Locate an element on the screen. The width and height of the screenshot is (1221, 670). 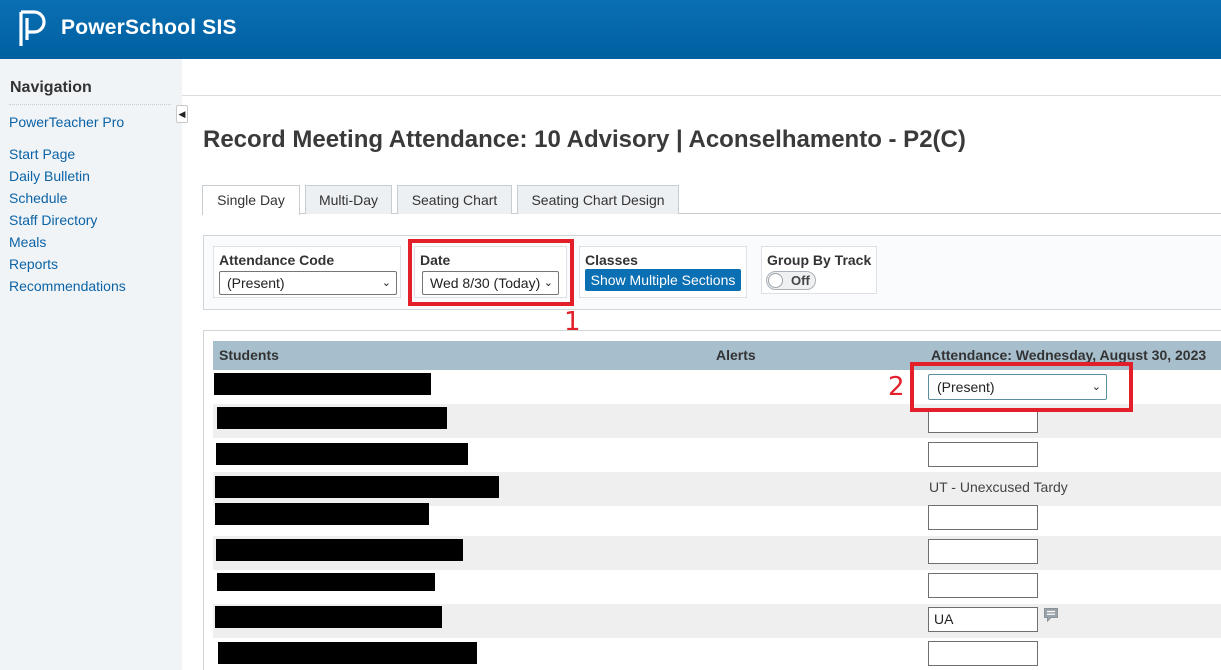
group-by-track-label: Group By Track is located at coordinates (819, 260).